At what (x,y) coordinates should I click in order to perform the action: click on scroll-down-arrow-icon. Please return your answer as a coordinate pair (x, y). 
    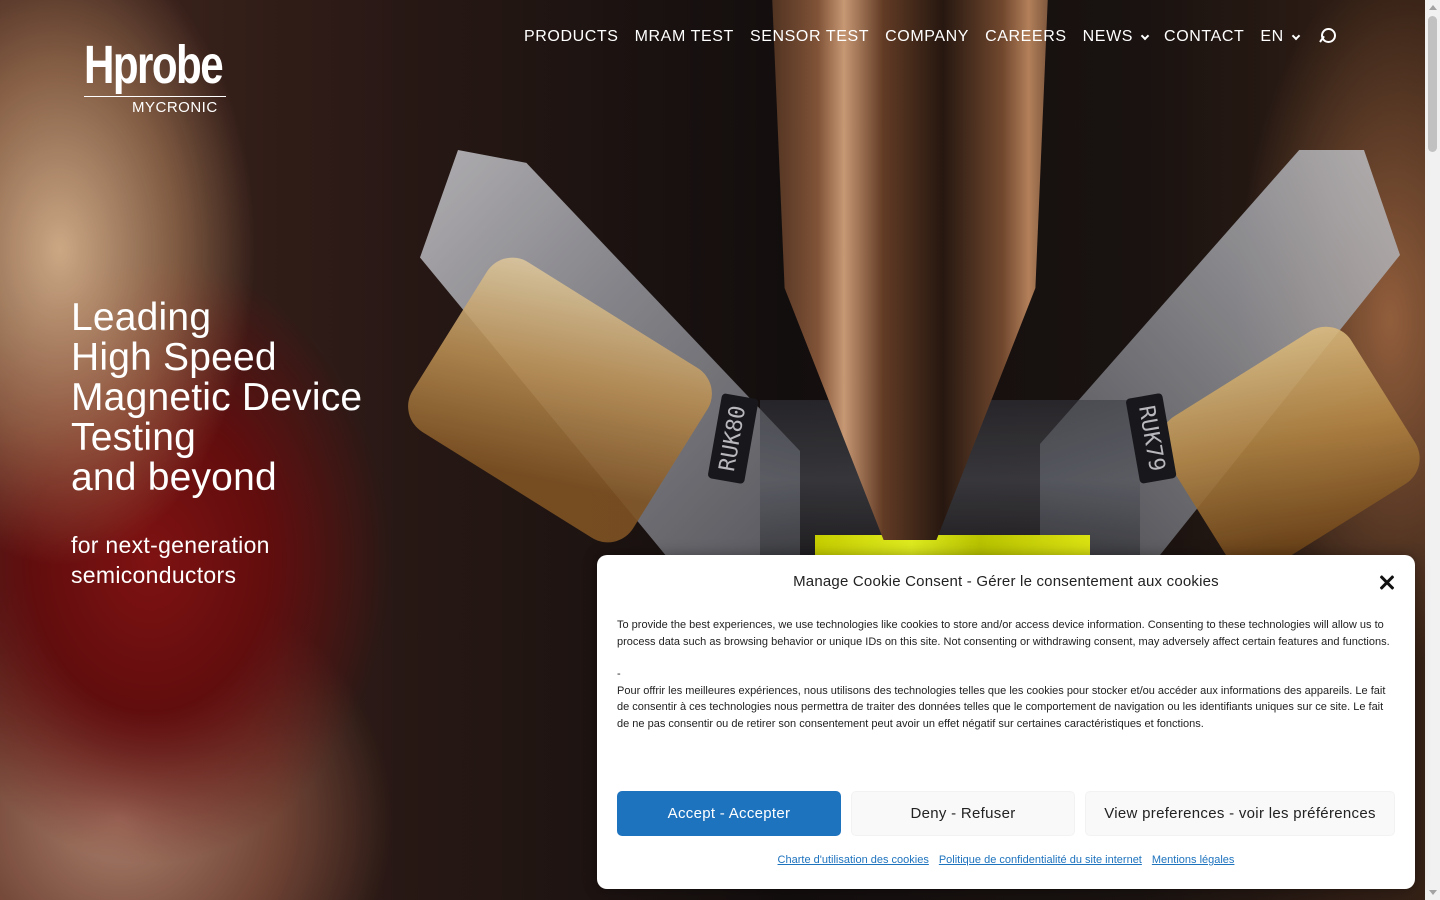
    Looking at the image, I should click on (1433, 892).